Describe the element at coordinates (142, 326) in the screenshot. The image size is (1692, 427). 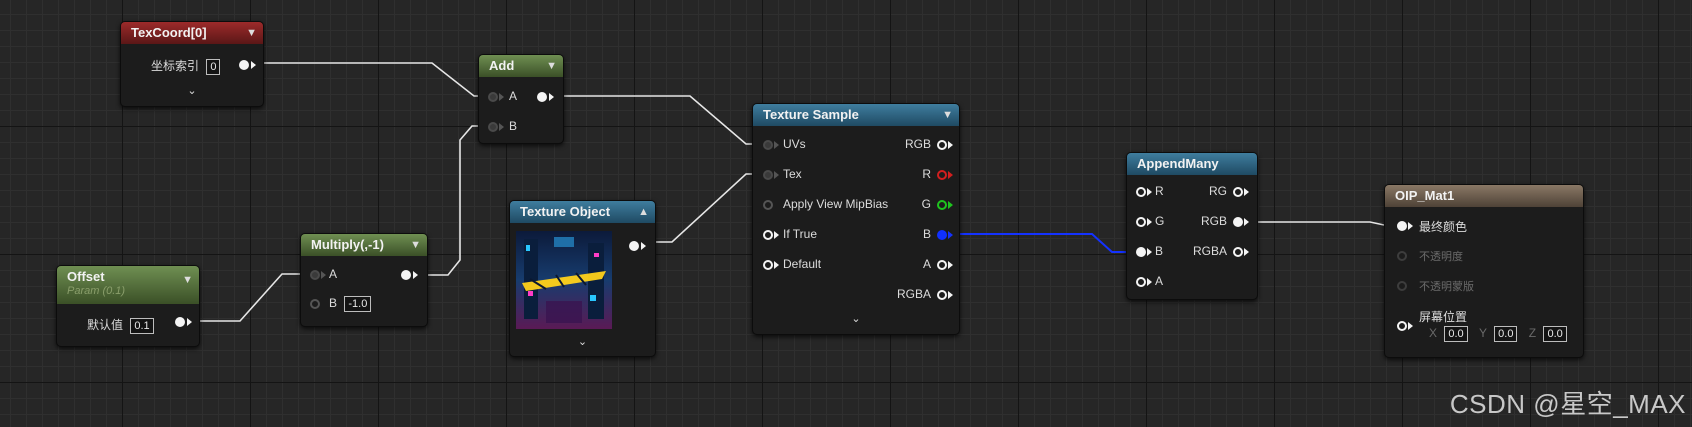
I see `default-value-input: 0.1` at that location.